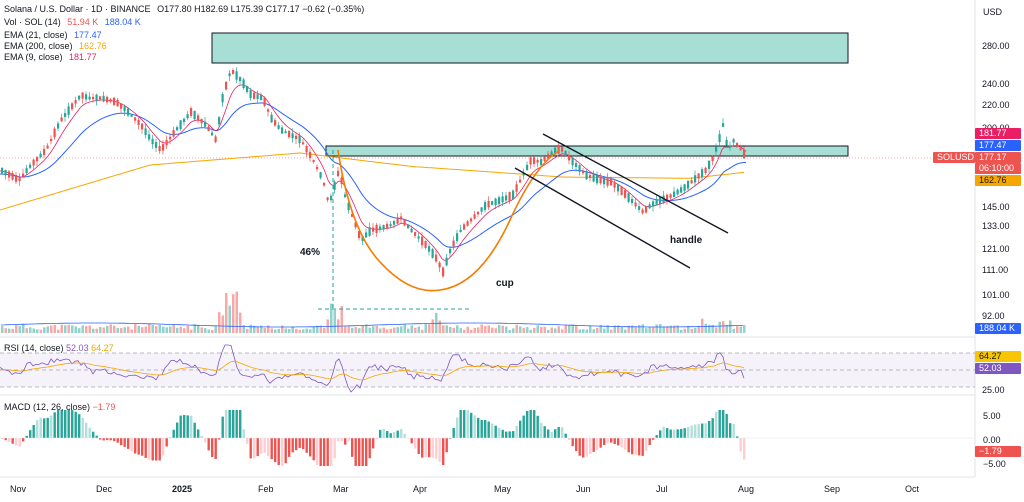  I want to click on volume-tag: 188.04 K, so click(998, 328).